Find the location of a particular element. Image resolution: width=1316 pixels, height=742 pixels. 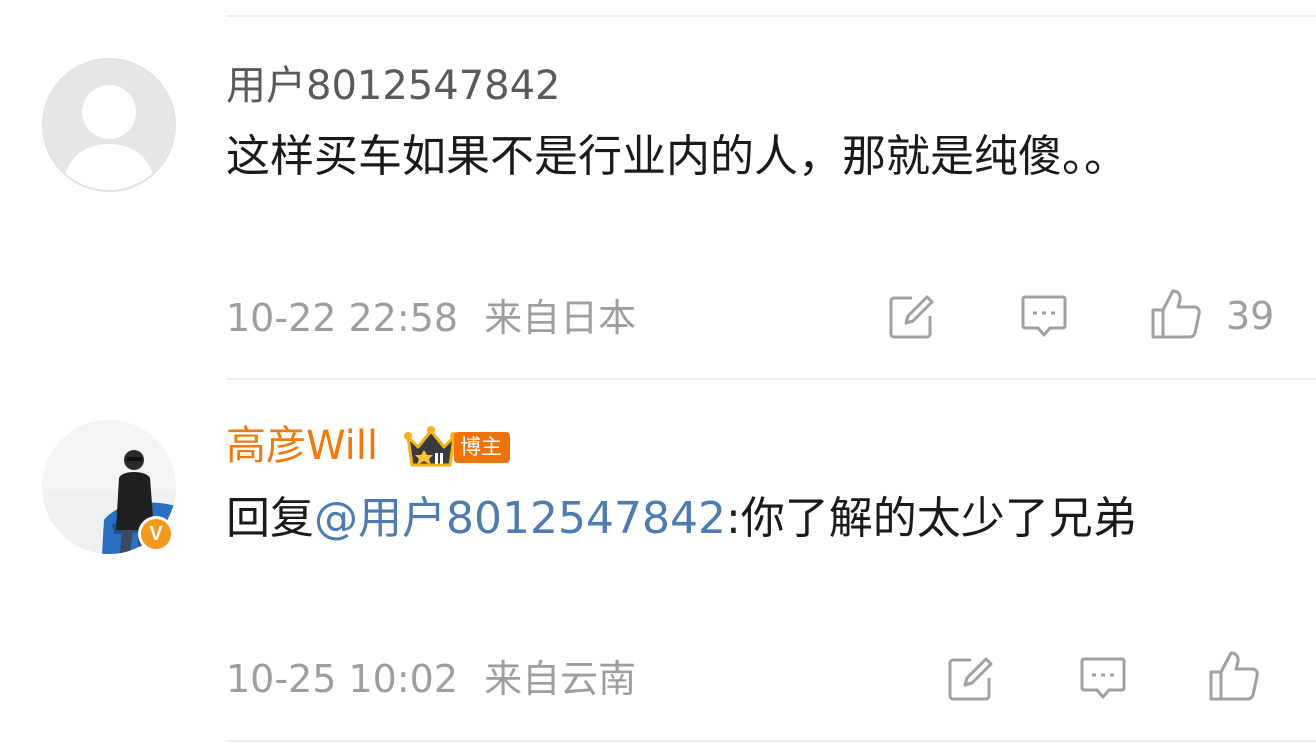

like-count: 39 is located at coordinates (1250, 316).